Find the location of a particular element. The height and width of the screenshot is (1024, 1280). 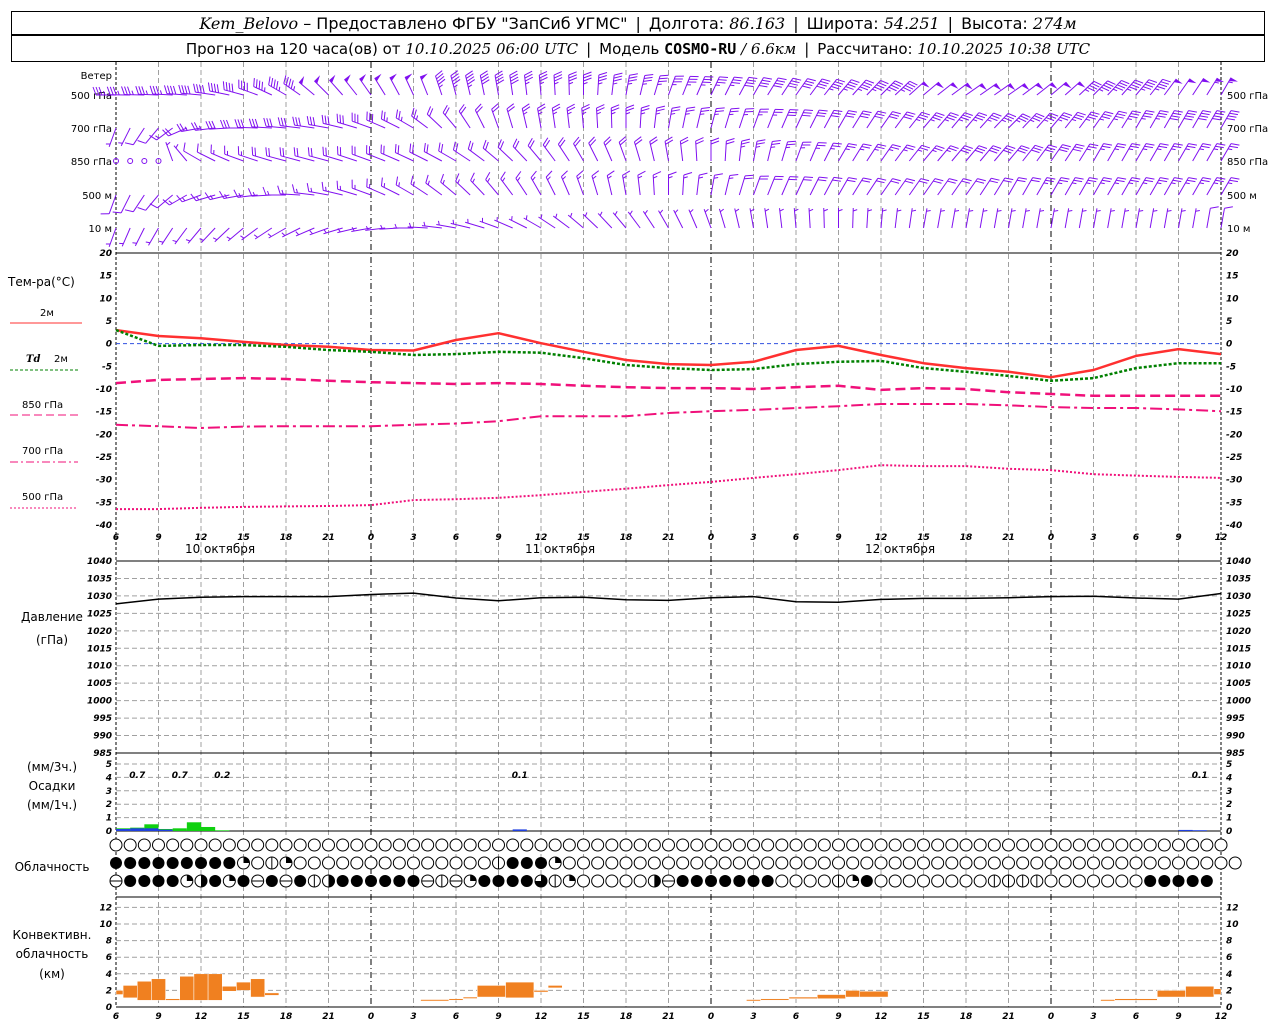

precip-3h-total: 0.7 is located at coordinates (137, 776).